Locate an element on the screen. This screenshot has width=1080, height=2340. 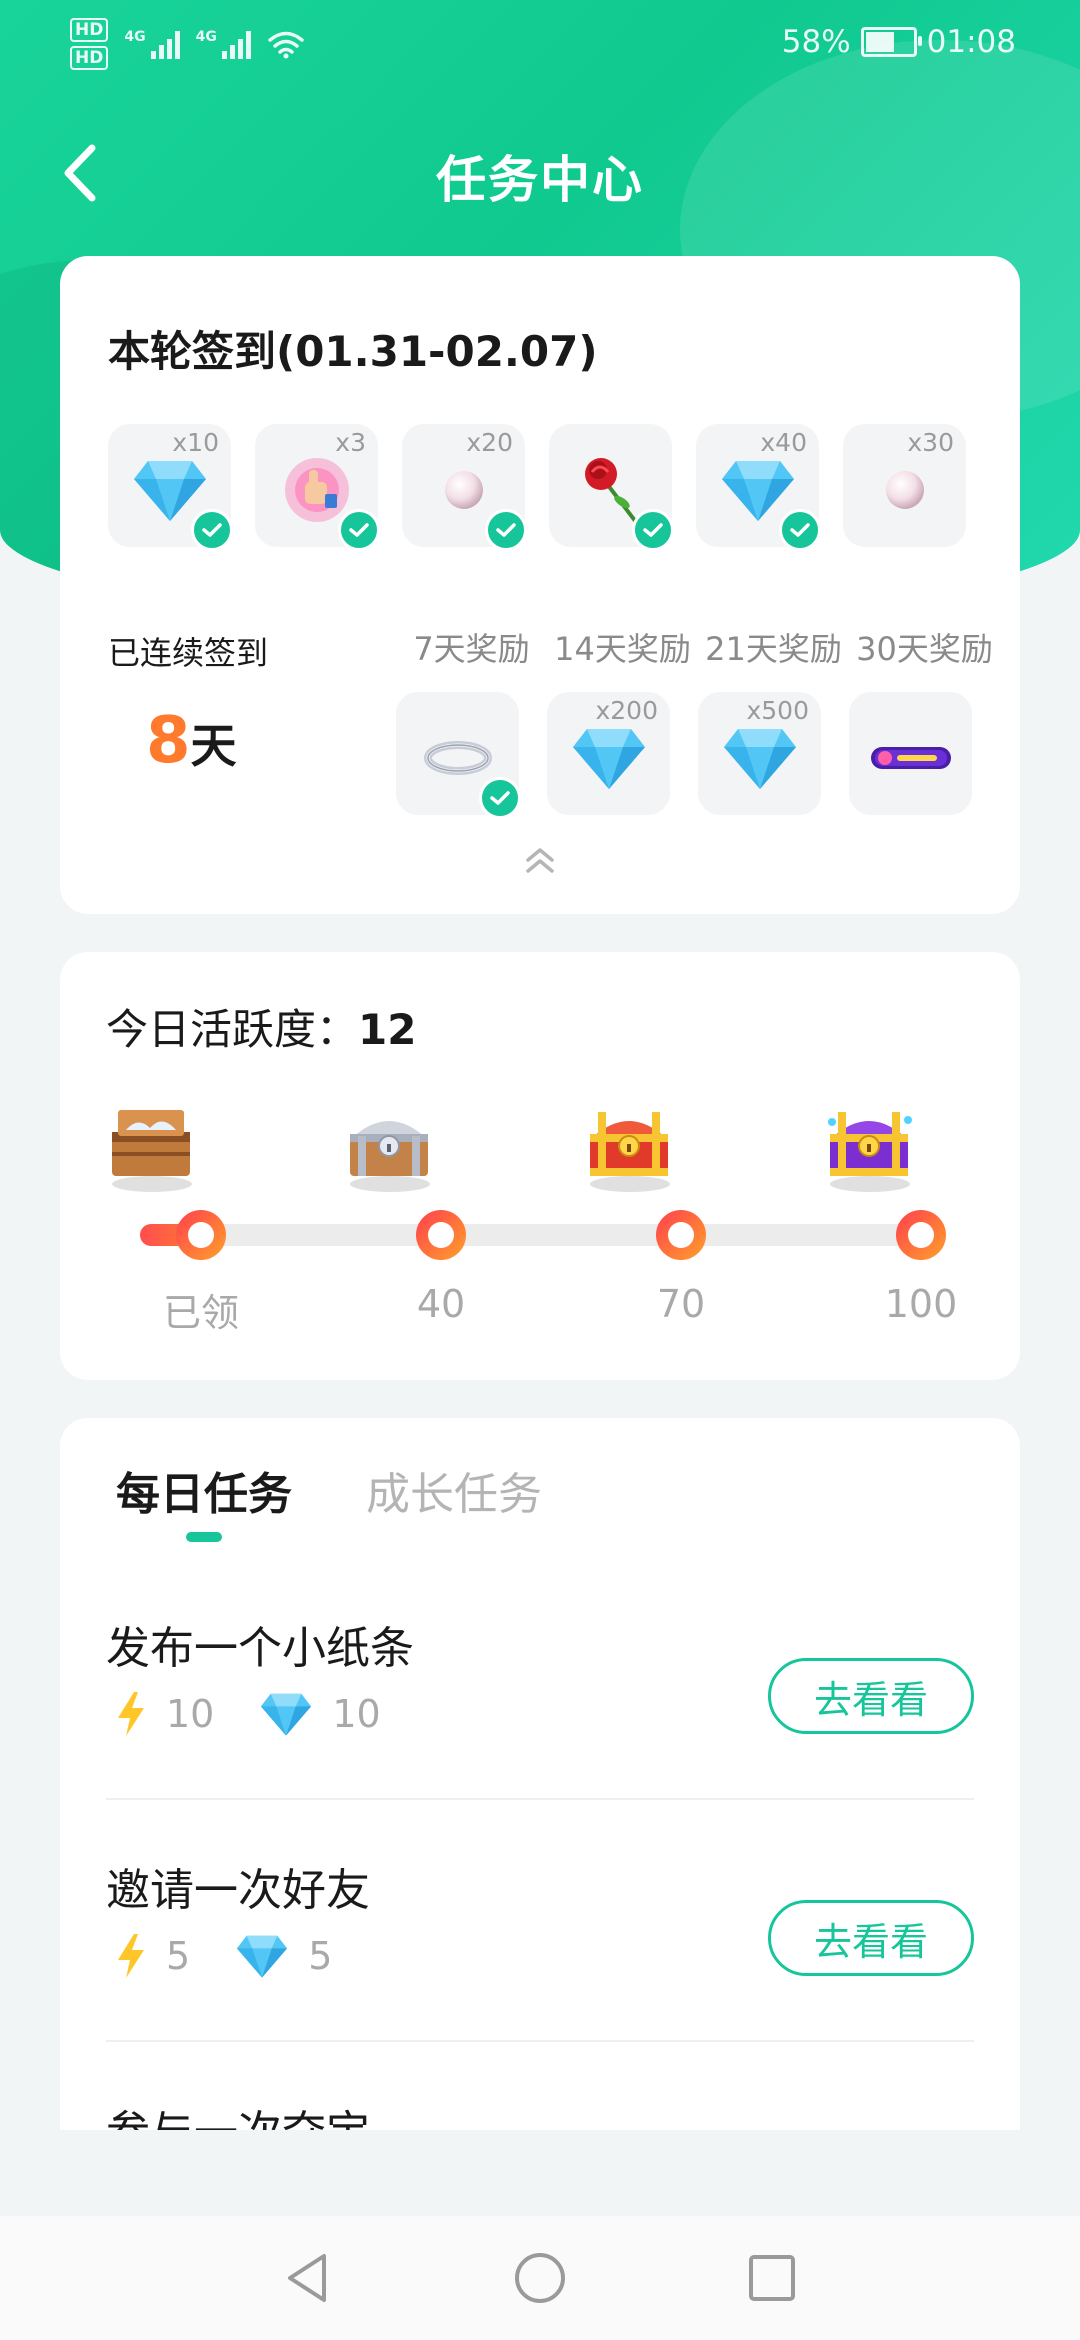
reward-label-21: 21天奖励 is located at coordinates (773, 649).